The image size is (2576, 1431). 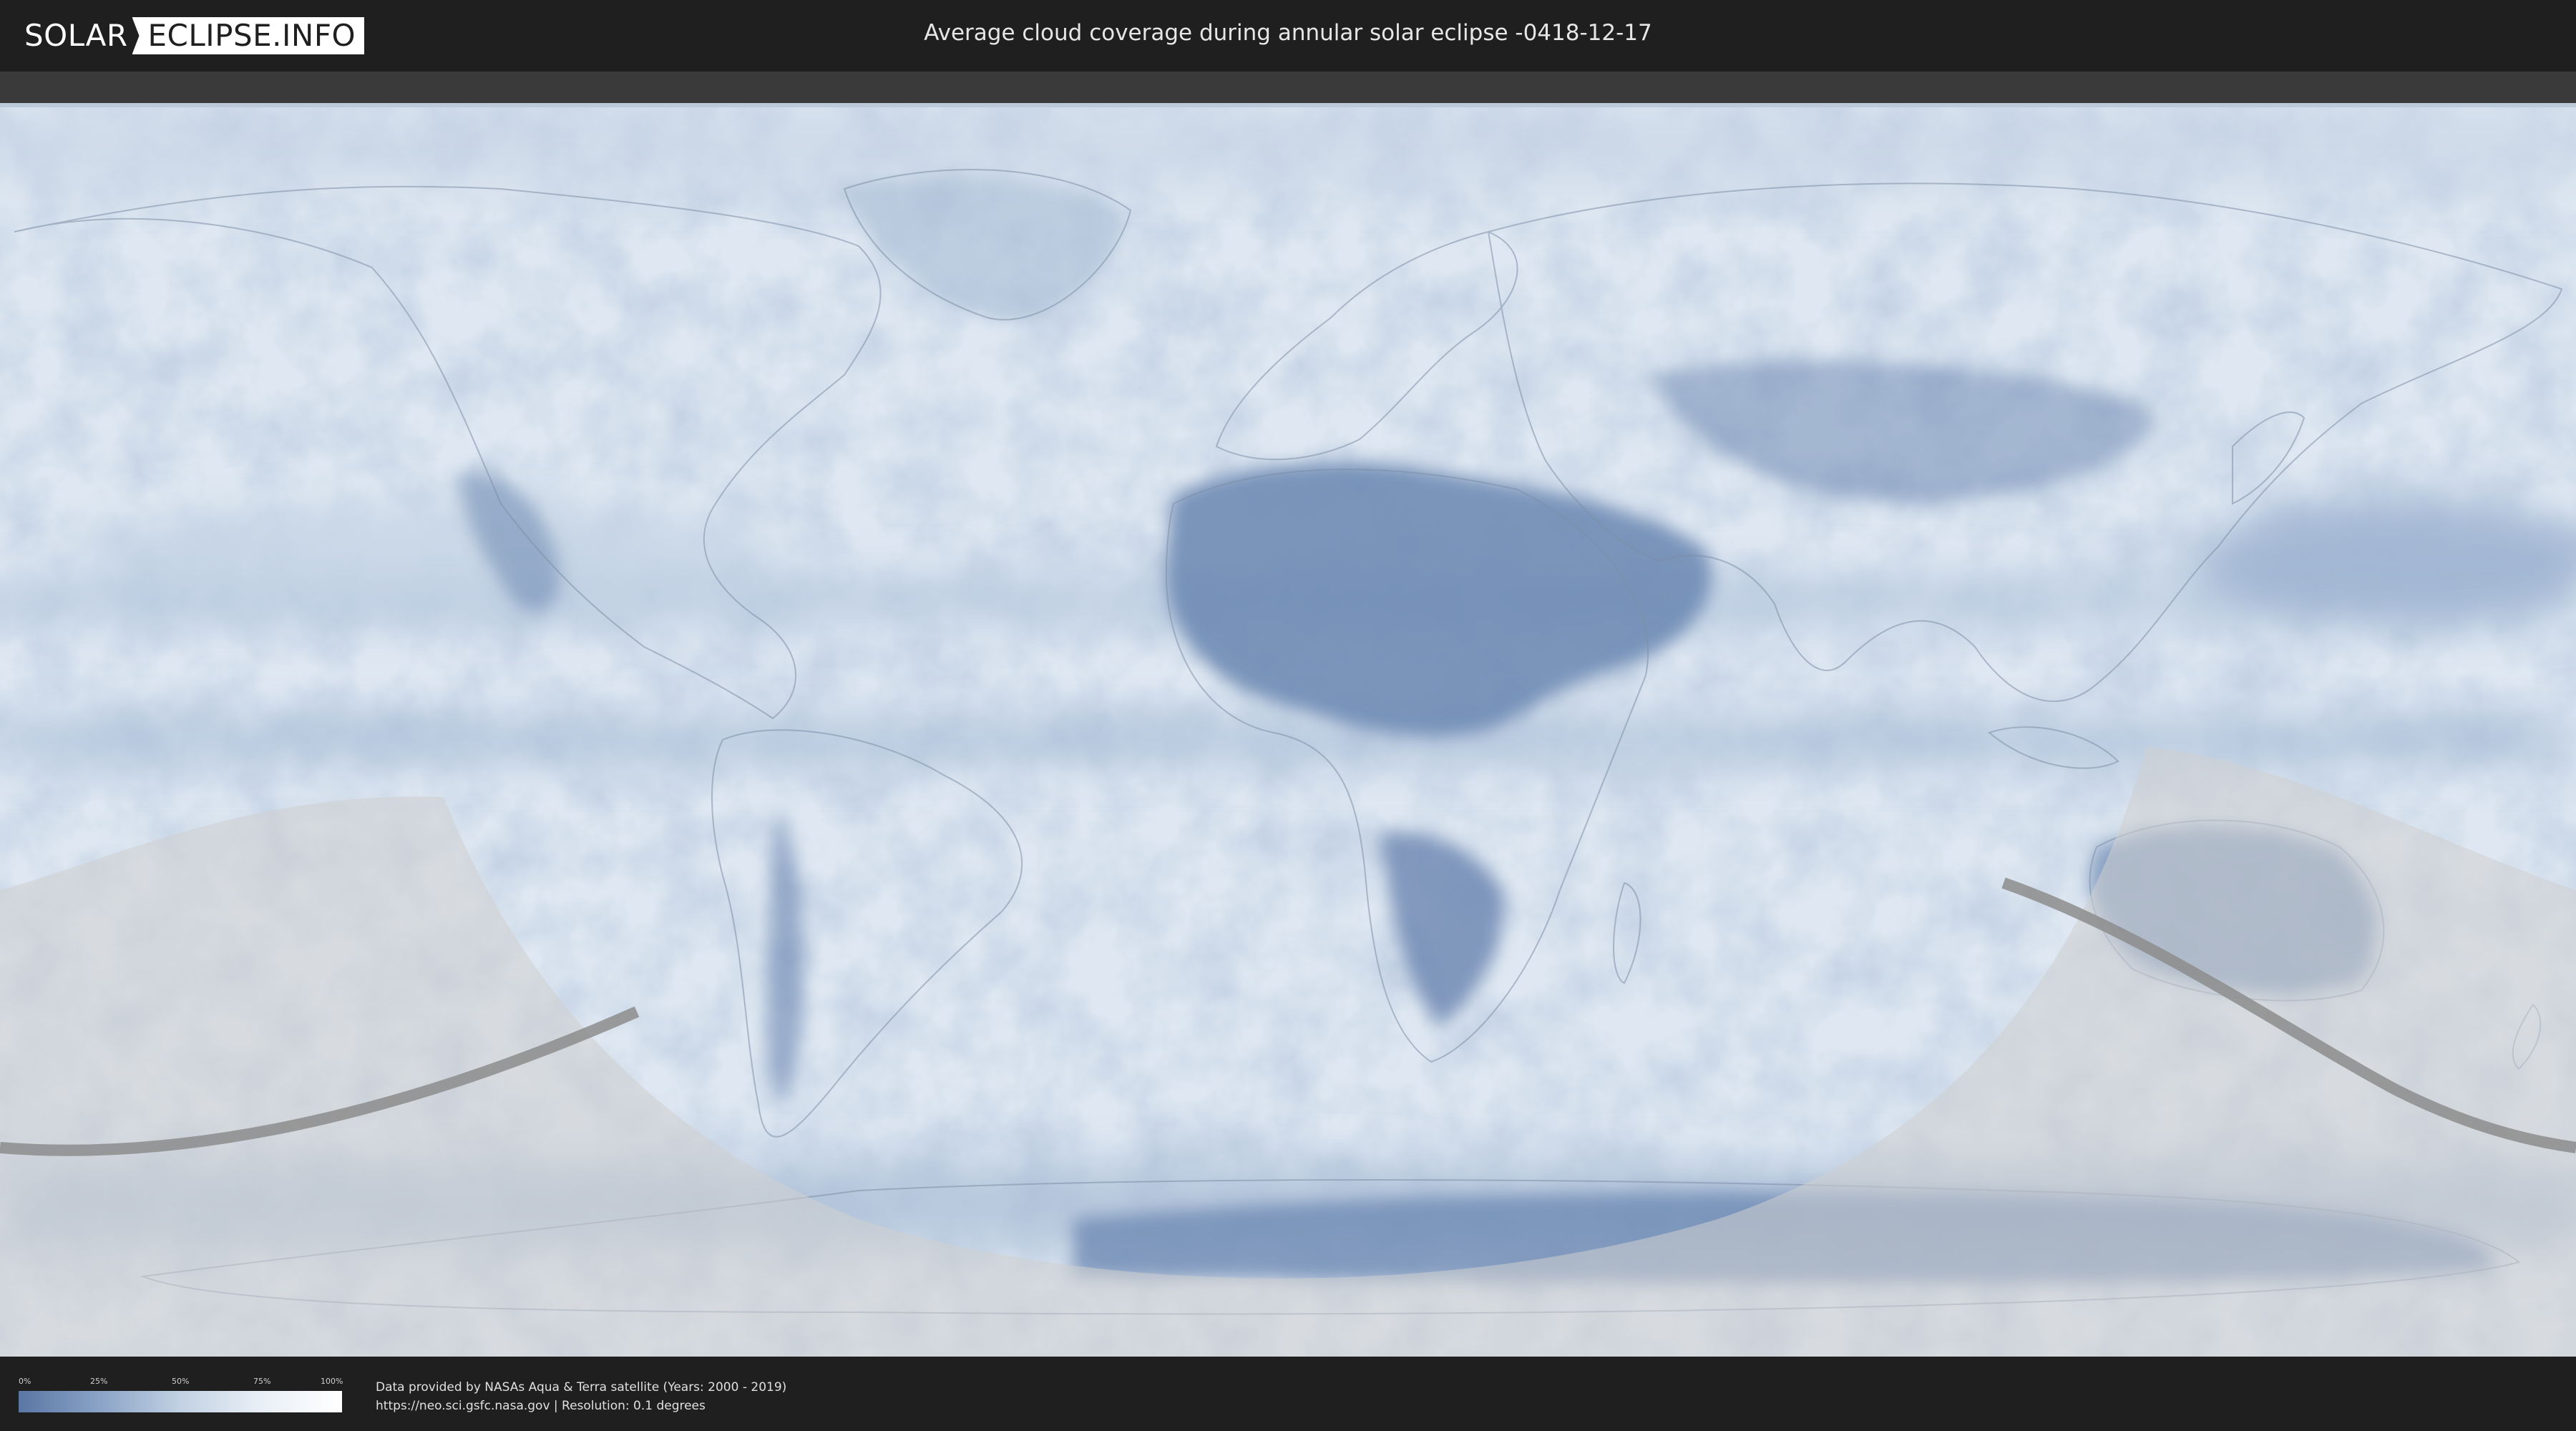 I want to click on legend-tick-50: 50%, so click(x=181, y=1382).